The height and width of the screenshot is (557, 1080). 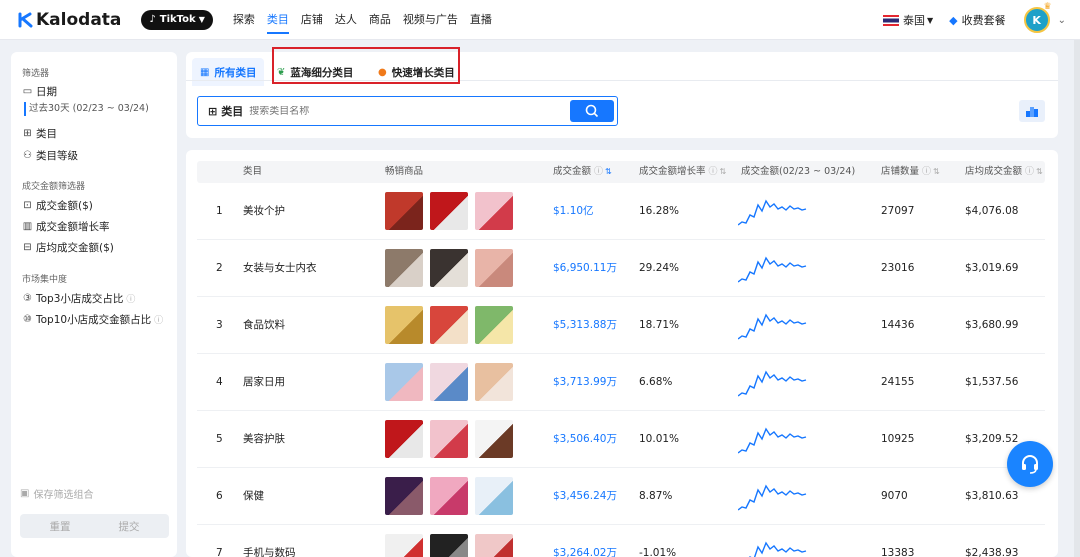 I want to click on chevron-down-icon: ▼, so click(x=930, y=20).